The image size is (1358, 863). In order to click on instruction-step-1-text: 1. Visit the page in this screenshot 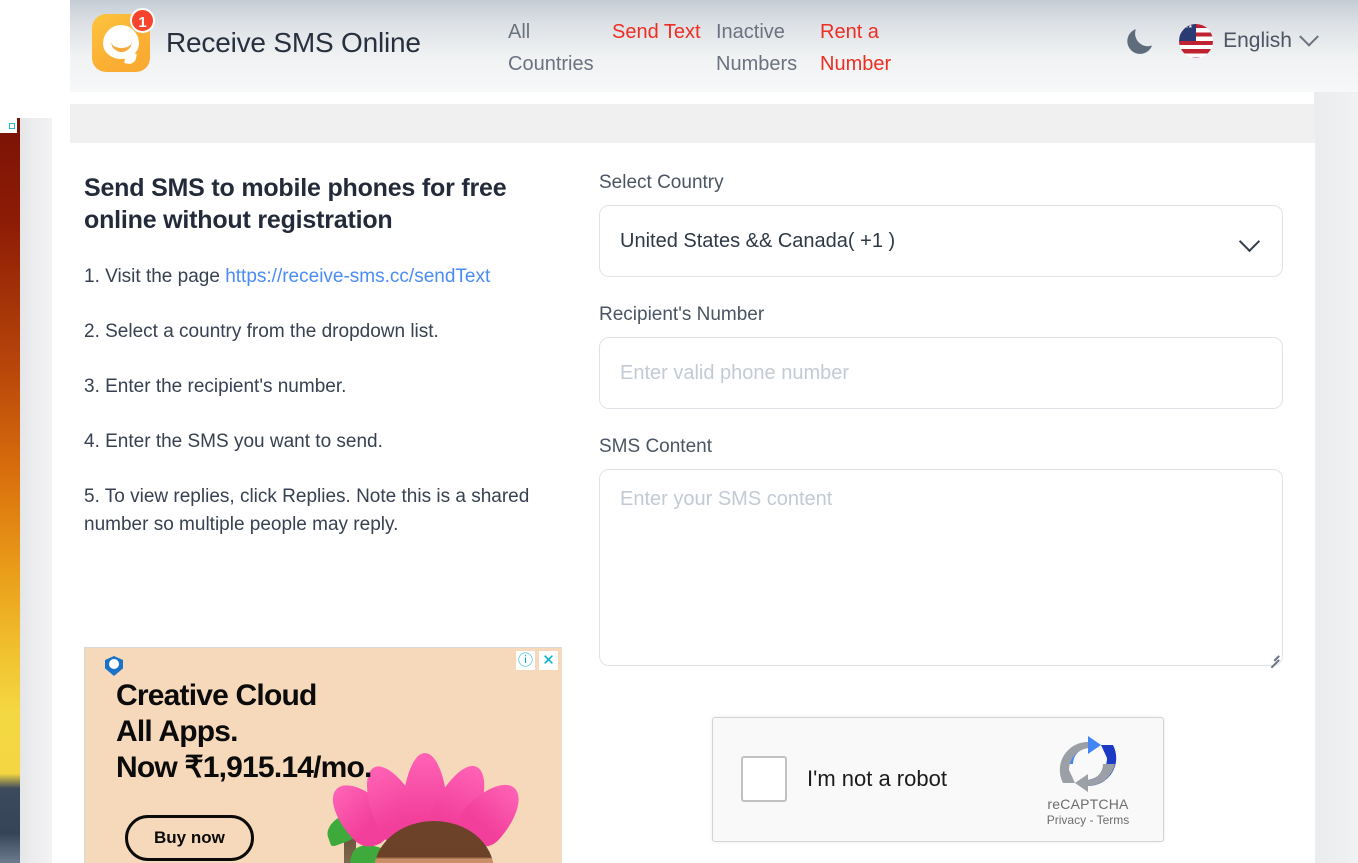, I will do `click(155, 276)`.